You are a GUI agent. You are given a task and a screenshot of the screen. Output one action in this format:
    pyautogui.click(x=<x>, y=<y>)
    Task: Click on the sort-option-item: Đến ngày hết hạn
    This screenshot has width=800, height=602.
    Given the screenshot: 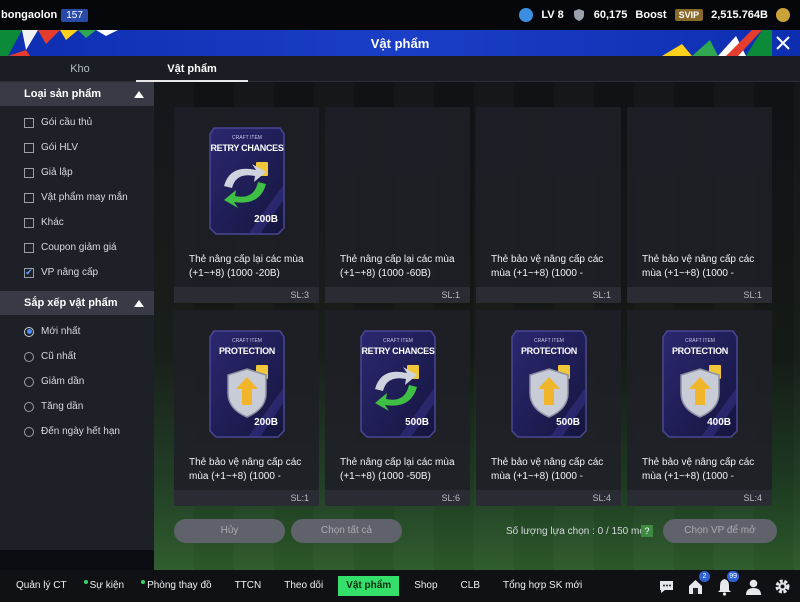 What is the action you would take?
    pyautogui.click(x=77, y=431)
    